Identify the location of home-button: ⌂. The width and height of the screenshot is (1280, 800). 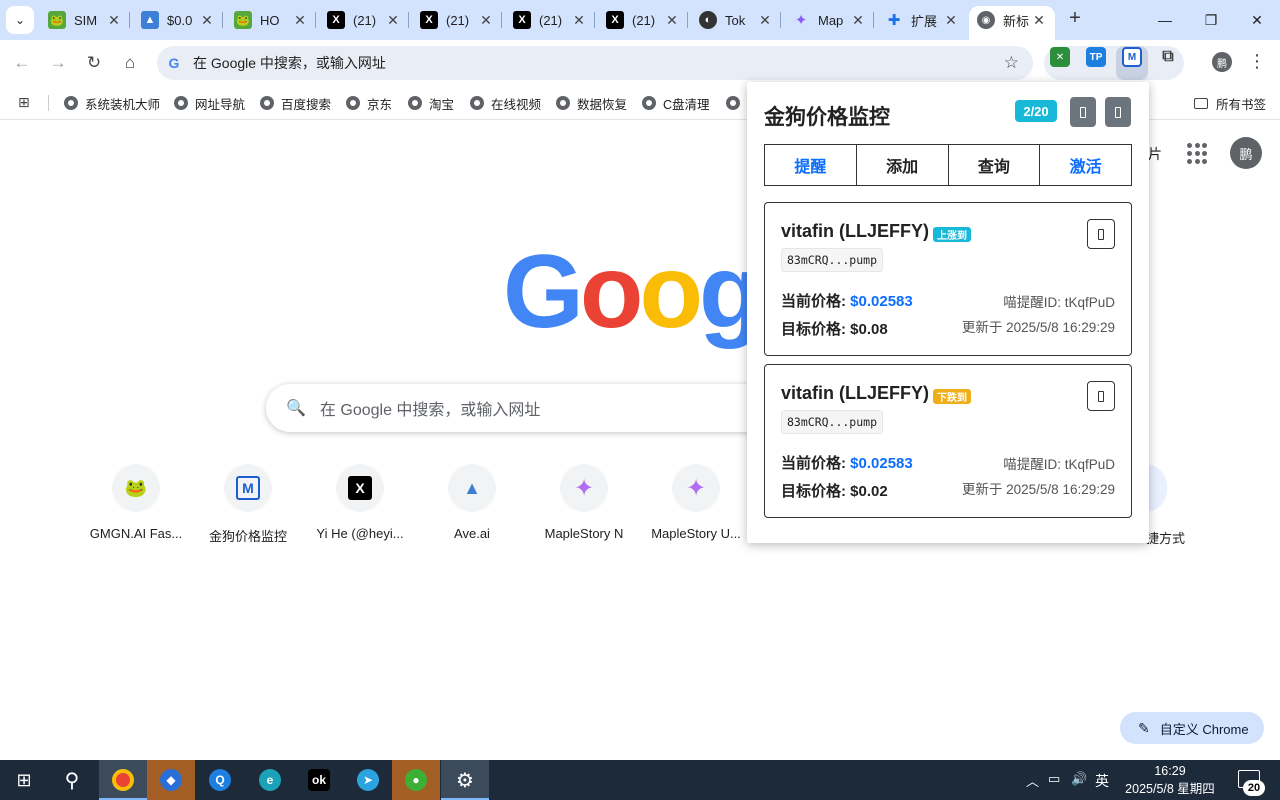
(130, 63).